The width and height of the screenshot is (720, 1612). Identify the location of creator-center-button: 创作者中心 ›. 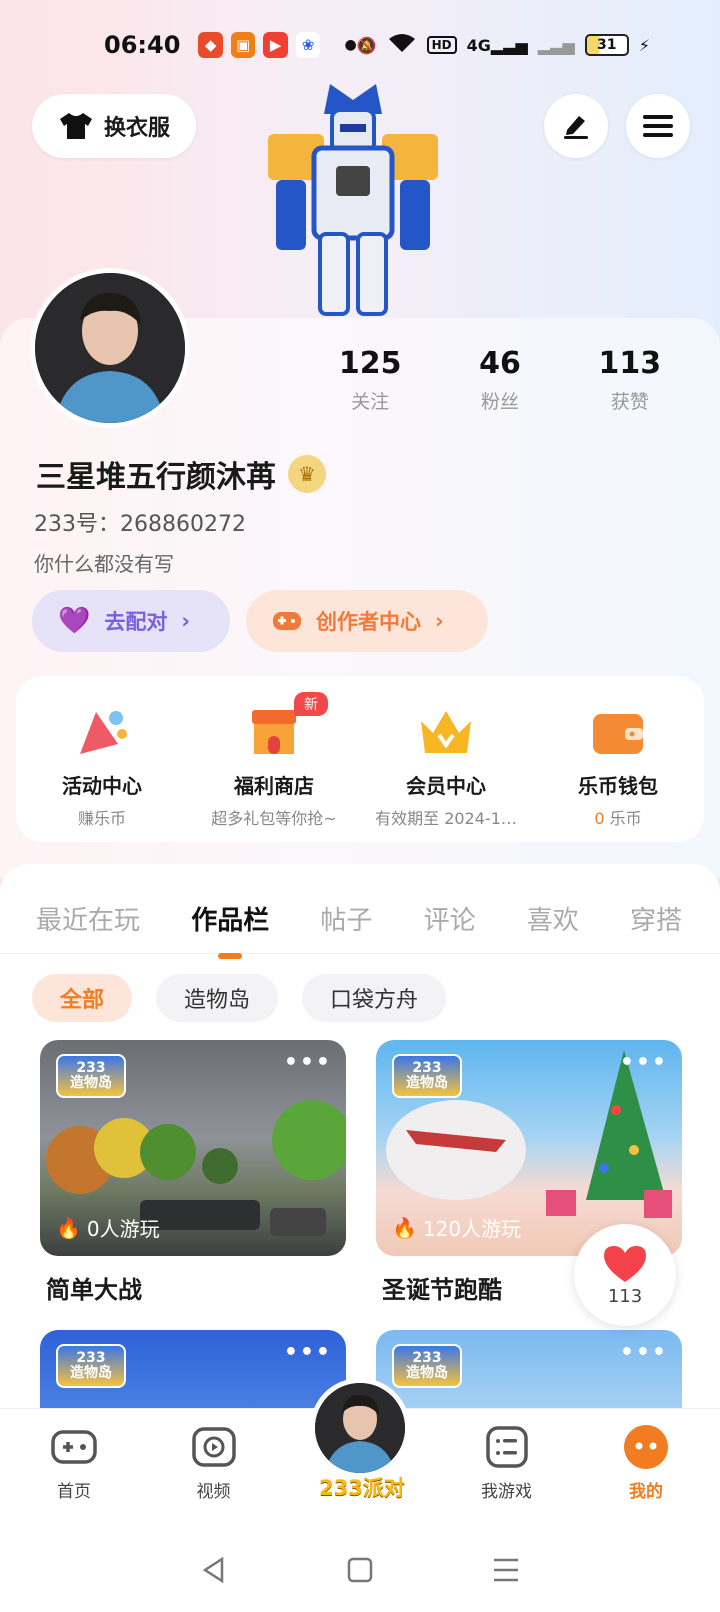
(367, 621).